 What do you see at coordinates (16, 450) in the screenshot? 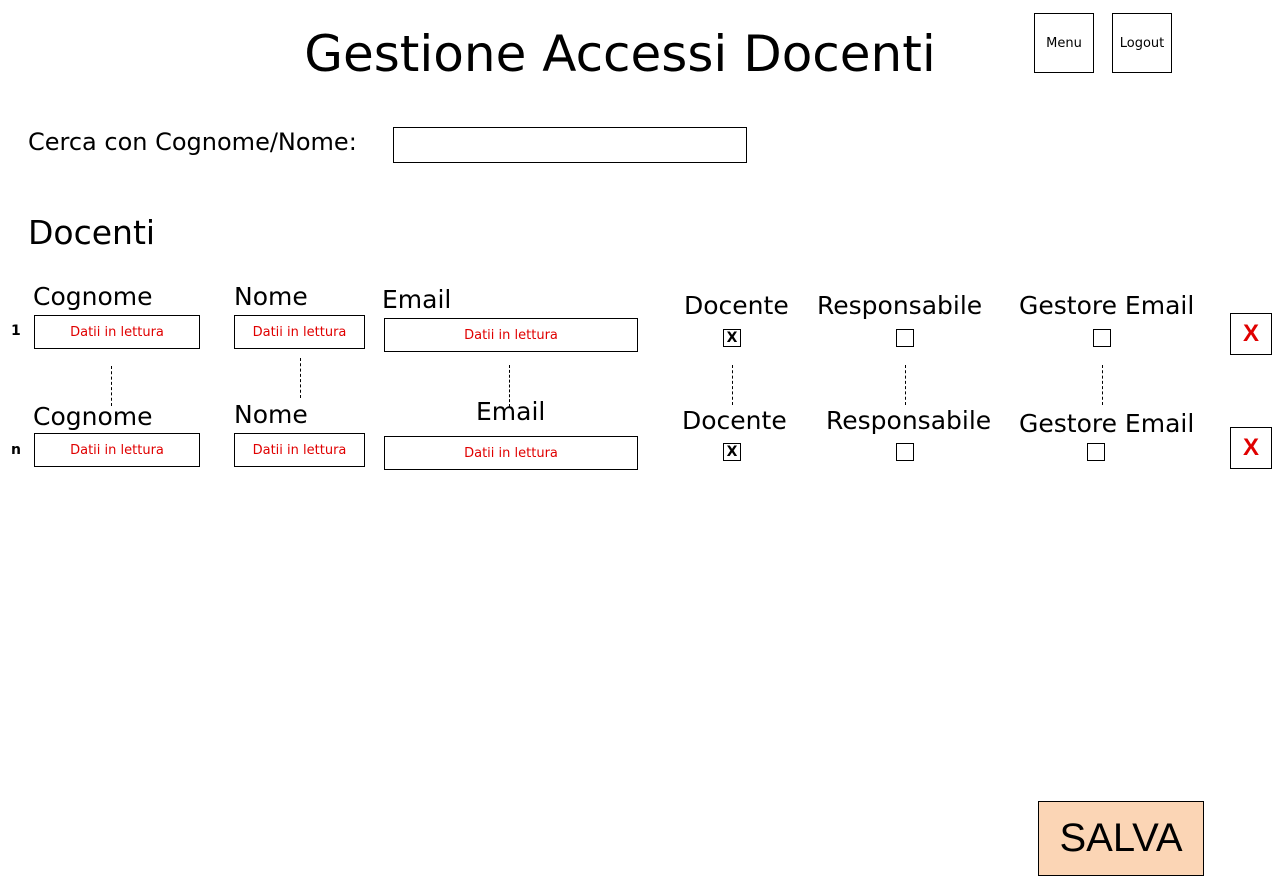
I see `row-index: n` at bounding box center [16, 450].